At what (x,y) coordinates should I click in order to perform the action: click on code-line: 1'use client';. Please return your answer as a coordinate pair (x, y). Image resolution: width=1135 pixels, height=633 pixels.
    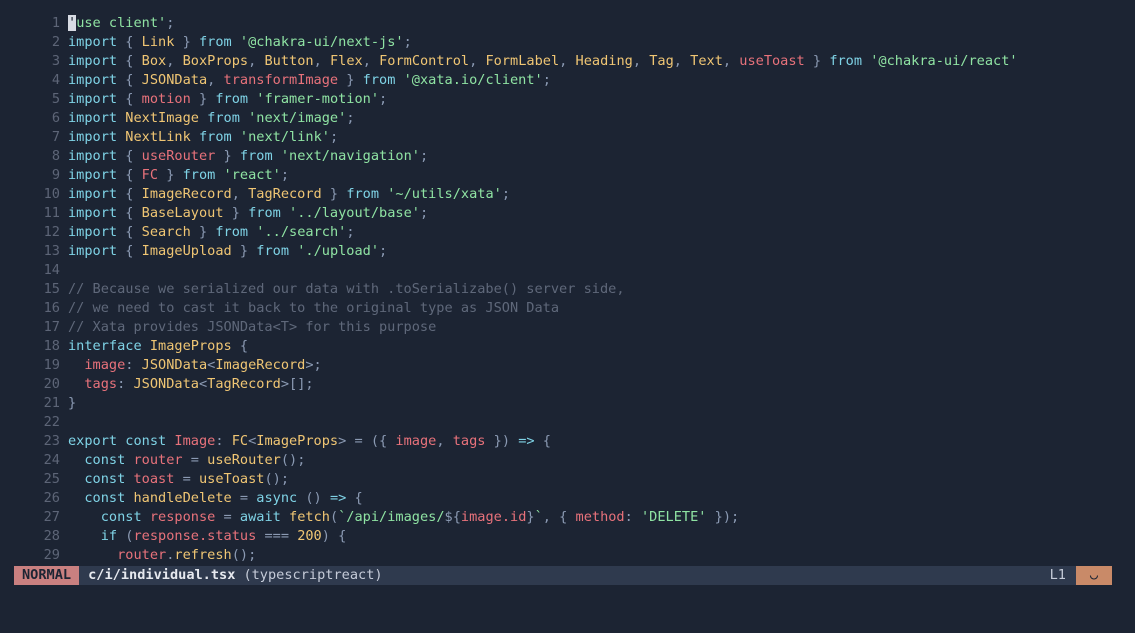
    Looking at the image, I should click on (567, 23).